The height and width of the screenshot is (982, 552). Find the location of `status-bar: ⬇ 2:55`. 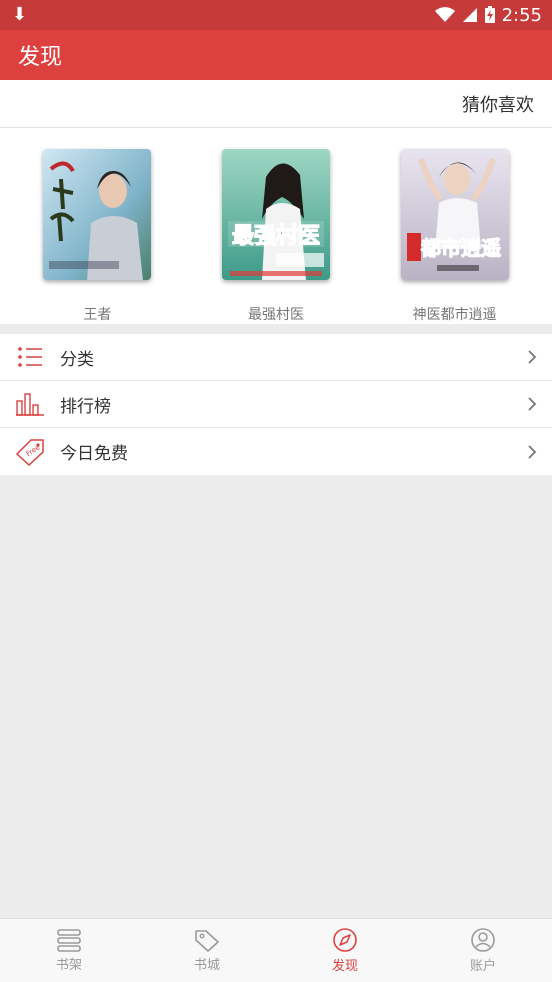

status-bar: ⬇ 2:55 is located at coordinates (276, 15).